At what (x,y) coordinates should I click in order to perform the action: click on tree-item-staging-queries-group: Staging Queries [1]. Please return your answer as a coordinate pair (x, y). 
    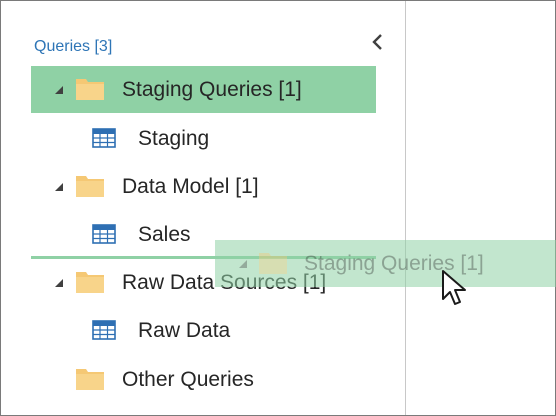
    Looking at the image, I should click on (203, 89).